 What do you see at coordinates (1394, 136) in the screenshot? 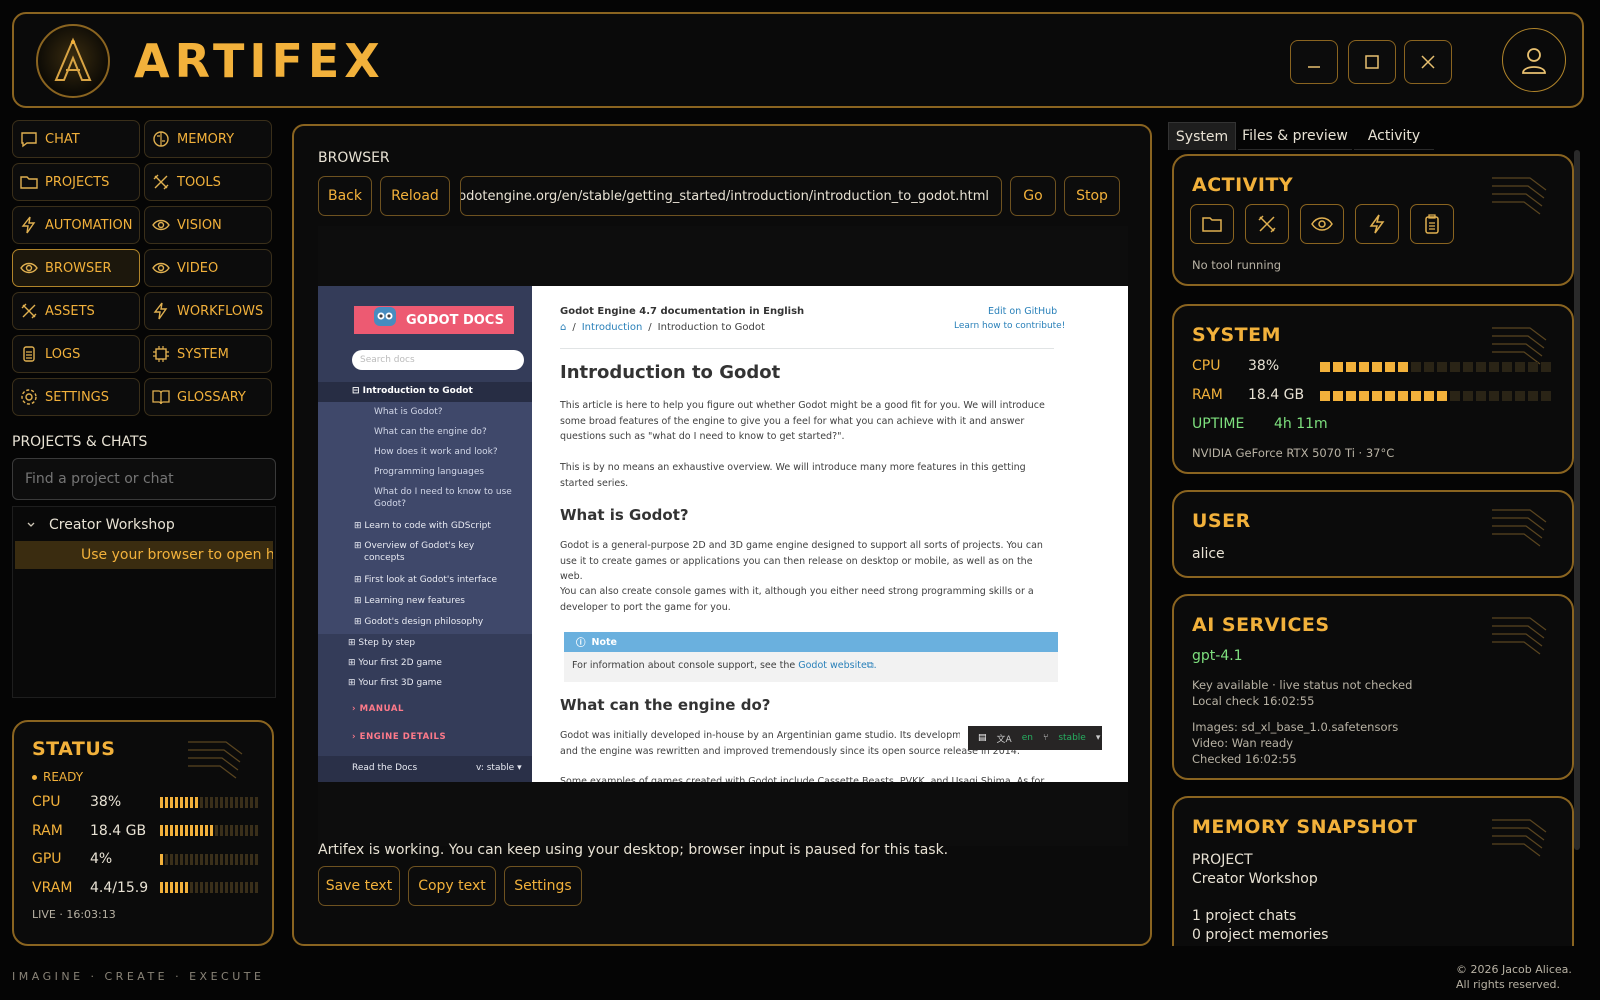
I see `tab-activity: Activity` at bounding box center [1394, 136].